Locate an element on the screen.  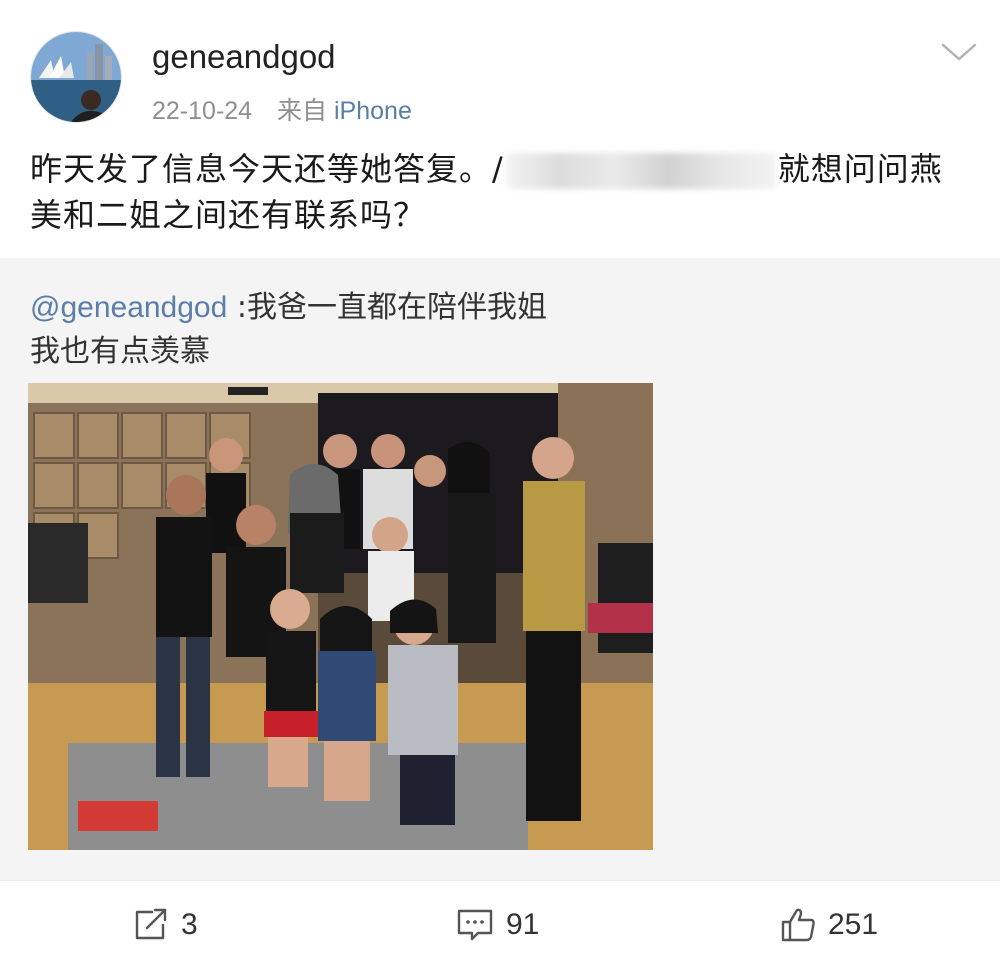
repost-count: 3 is located at coordinates (189, 924).